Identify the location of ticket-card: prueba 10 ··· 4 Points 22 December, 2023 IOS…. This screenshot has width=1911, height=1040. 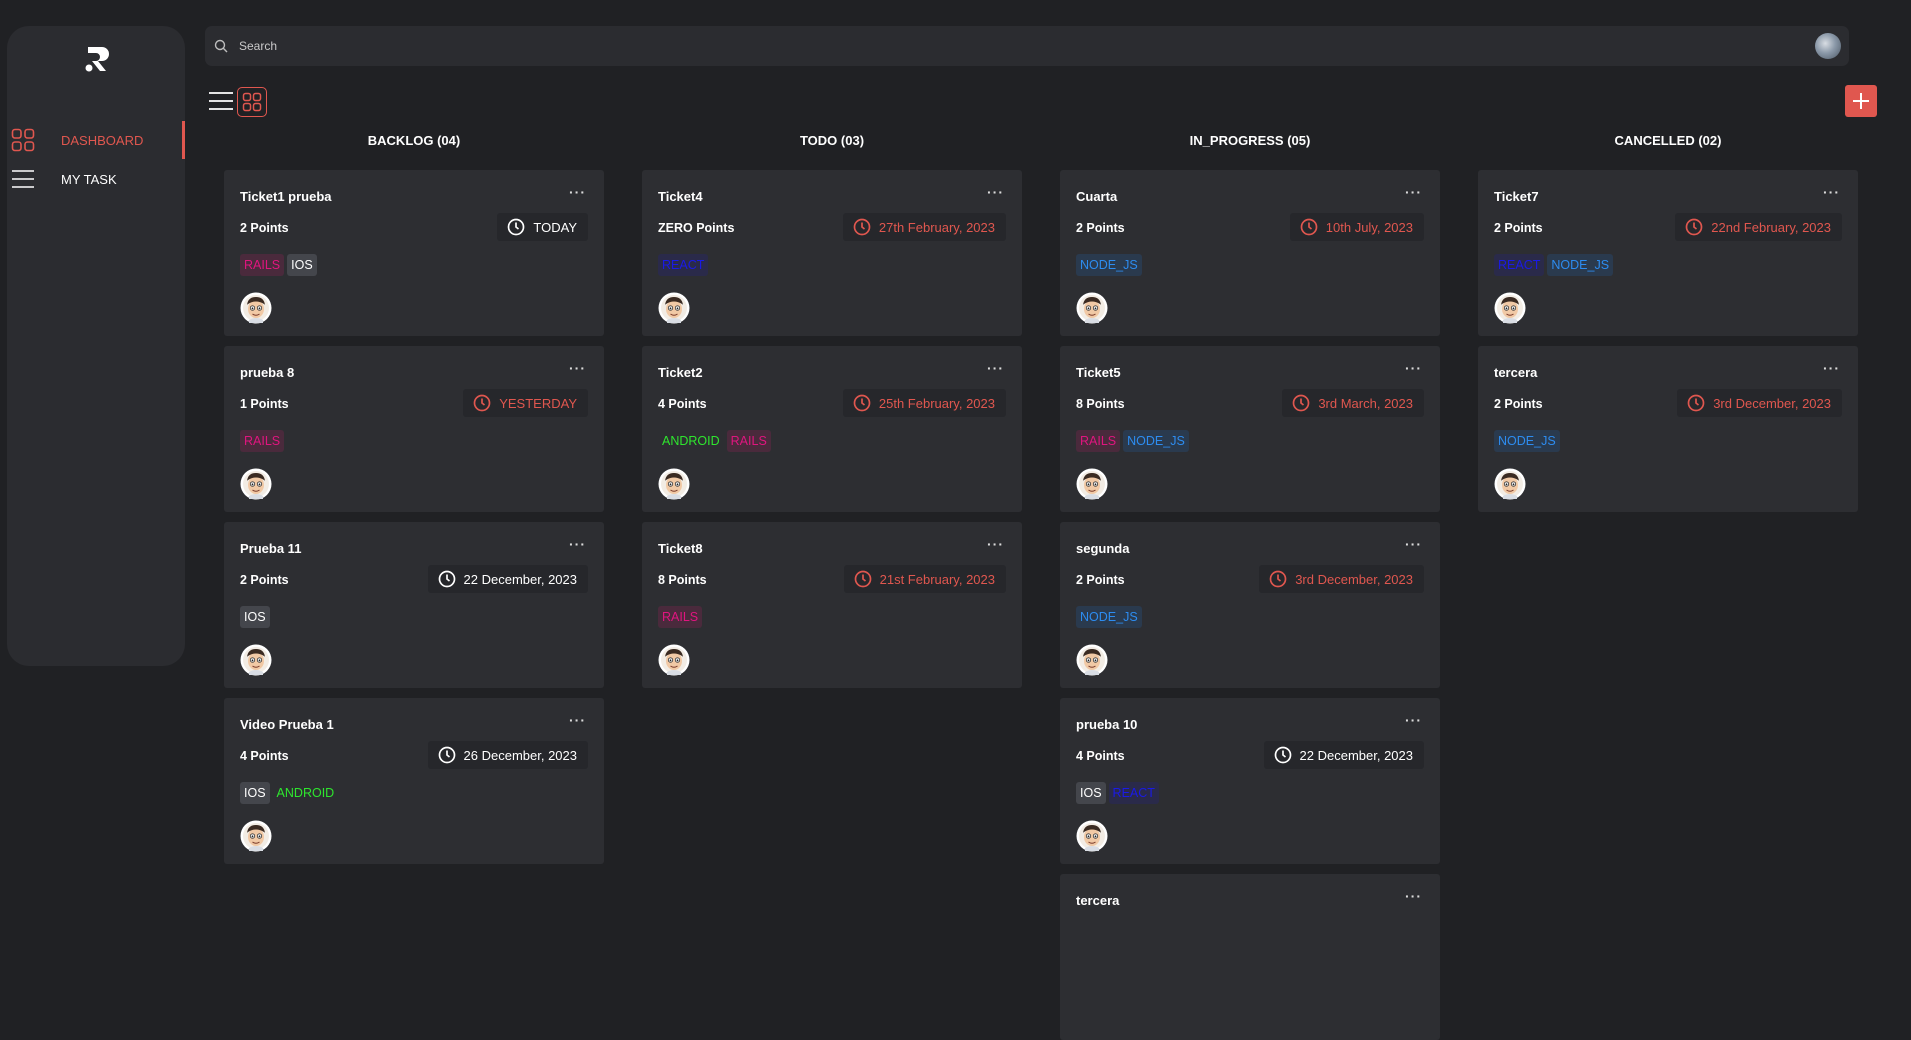
(1250, 781).